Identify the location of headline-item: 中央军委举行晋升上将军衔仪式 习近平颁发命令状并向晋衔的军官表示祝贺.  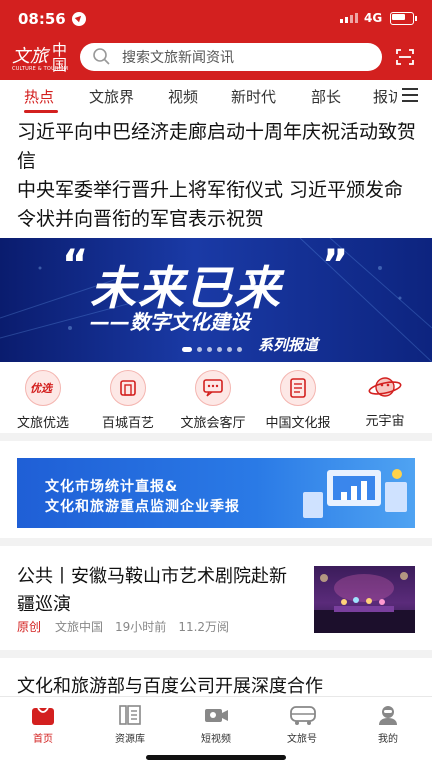
(217, 205).